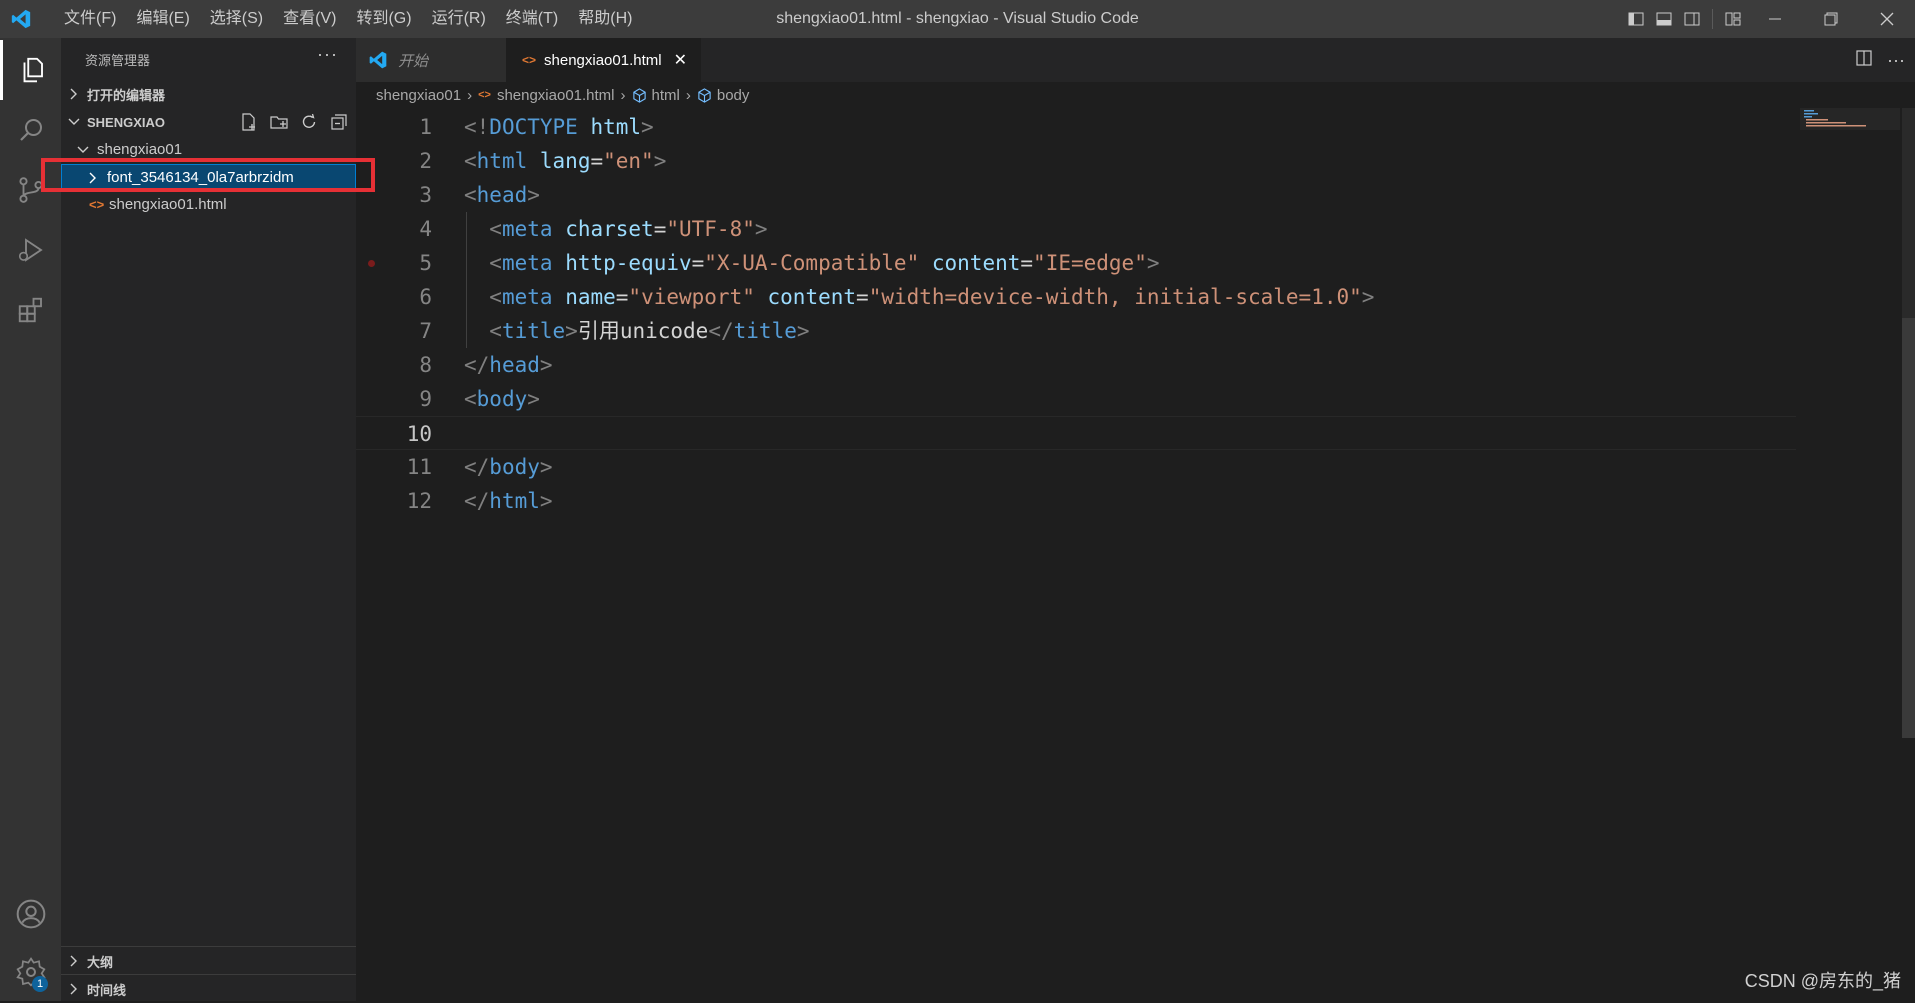 Image resolution: width=1915 pixels, height=1003 pixels. Describe the element at coordinates (1831, 19) in the screenshot. I see `restore-icon` at that location.